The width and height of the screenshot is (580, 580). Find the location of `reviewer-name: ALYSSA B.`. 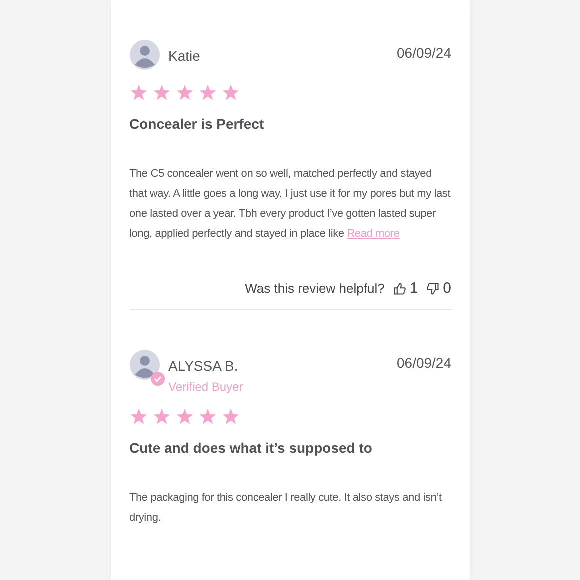

reviewer-name: ALYSSA B. is located at coordinates (204, 366).